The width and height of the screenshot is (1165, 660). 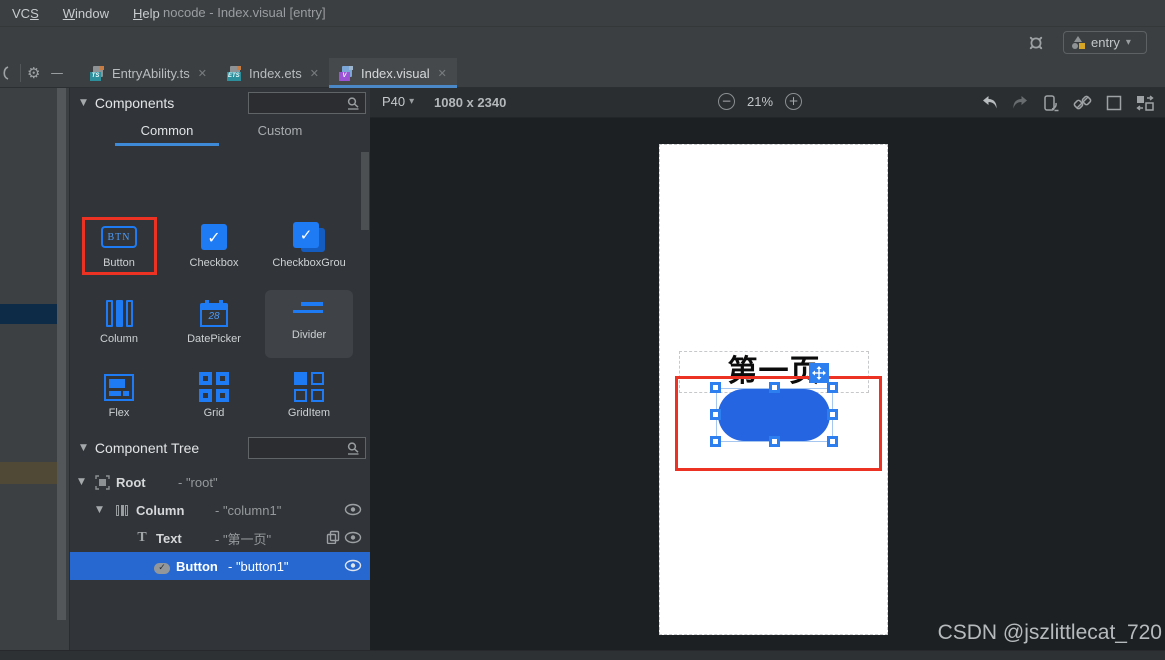 I want to click on components-tab-bar: Common Custom, so click(x=220, y=134).